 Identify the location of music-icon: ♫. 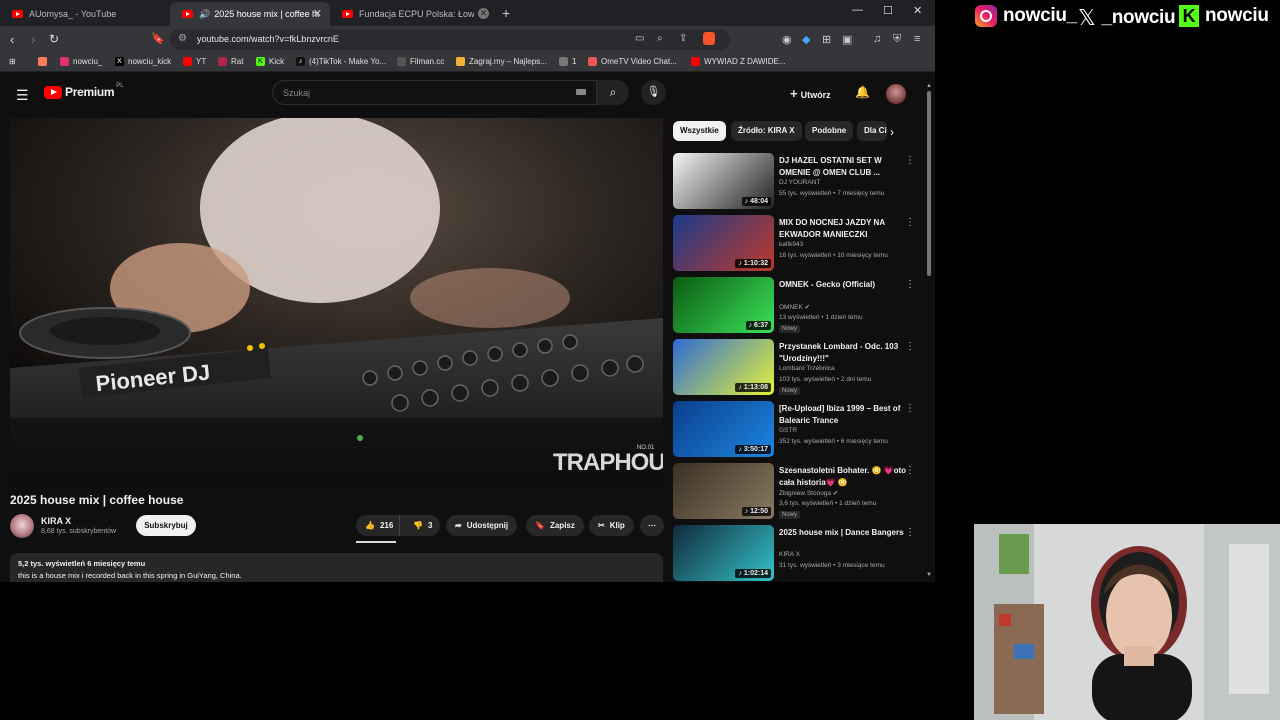
(877, 39).